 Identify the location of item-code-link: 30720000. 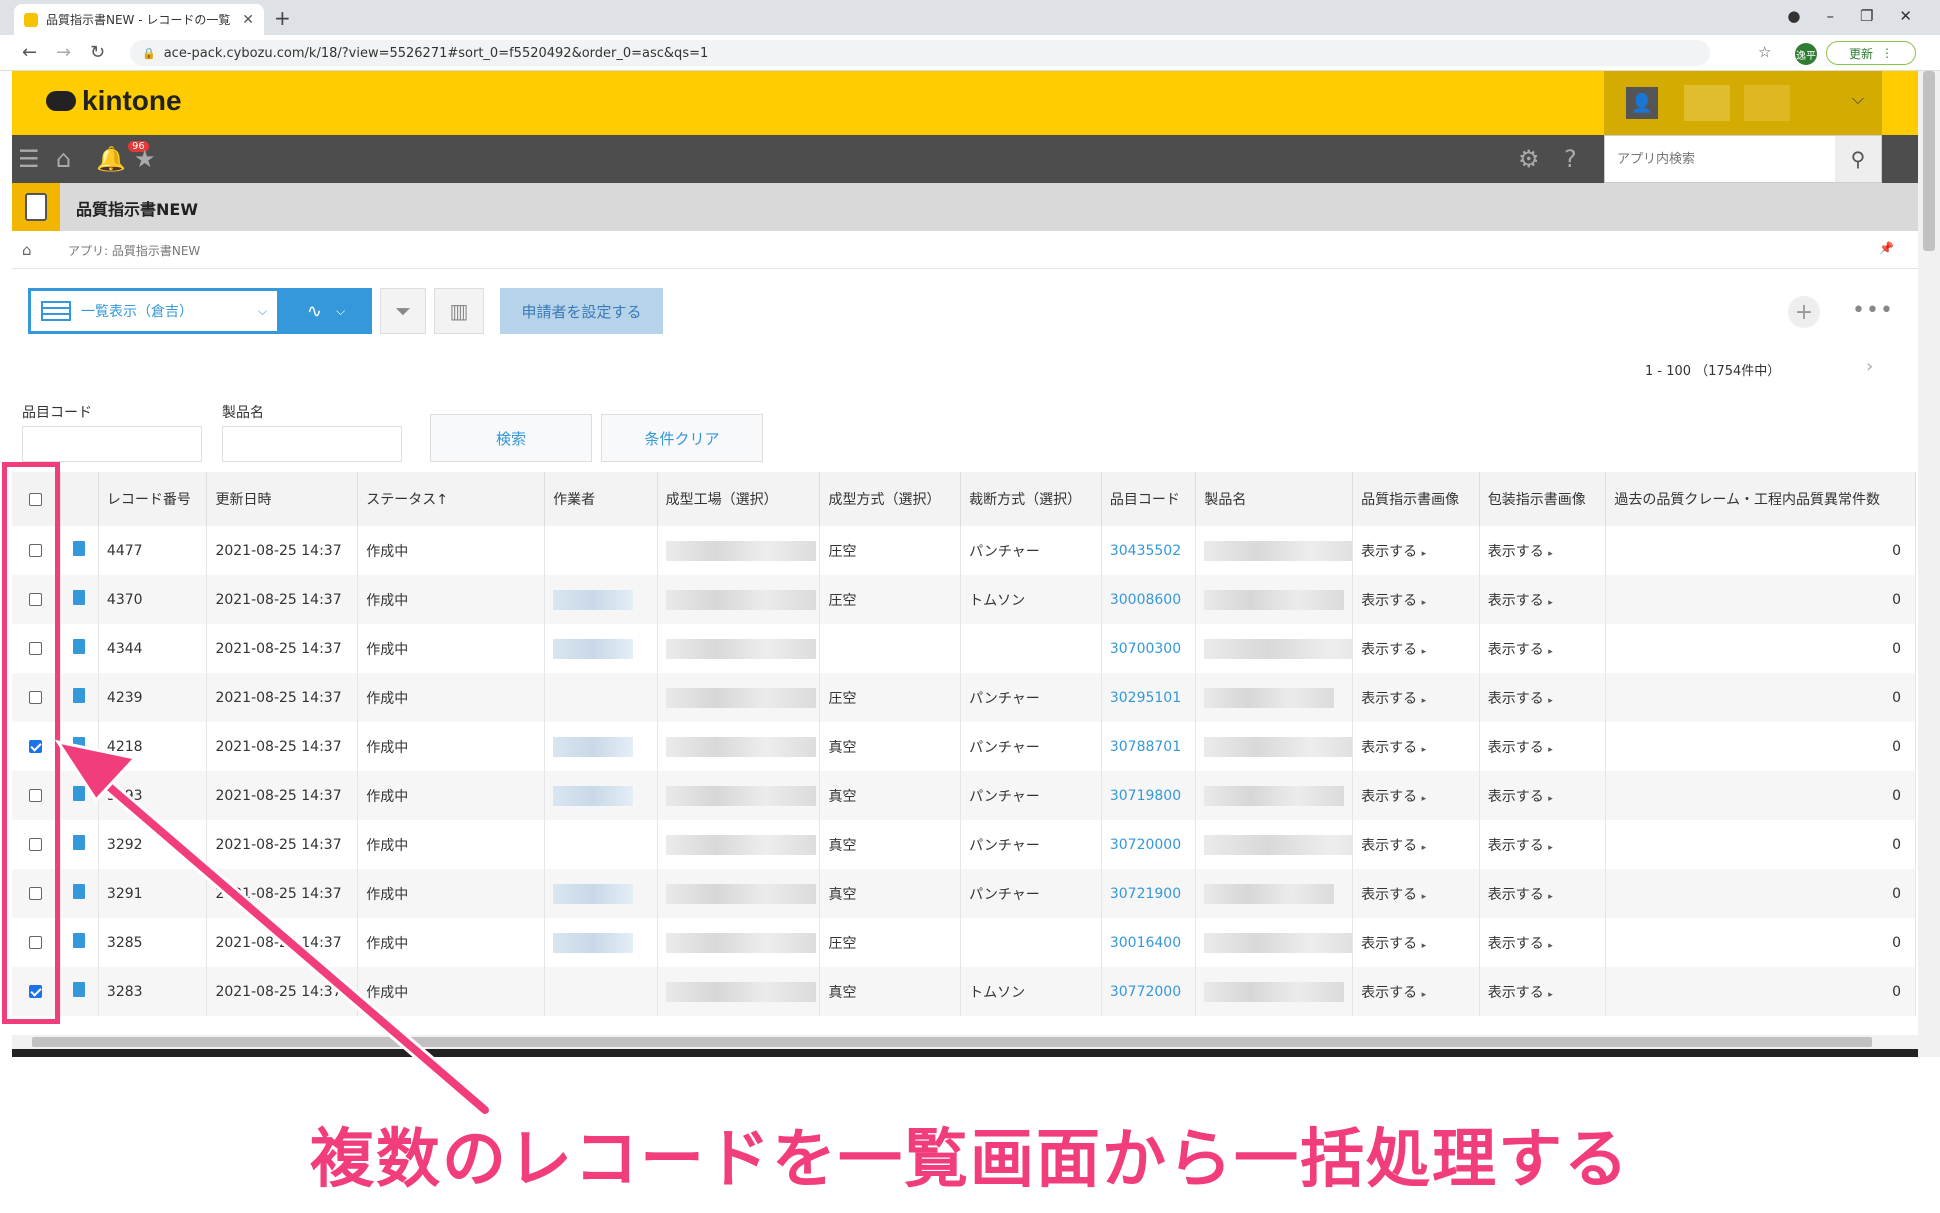
(1149, 844).